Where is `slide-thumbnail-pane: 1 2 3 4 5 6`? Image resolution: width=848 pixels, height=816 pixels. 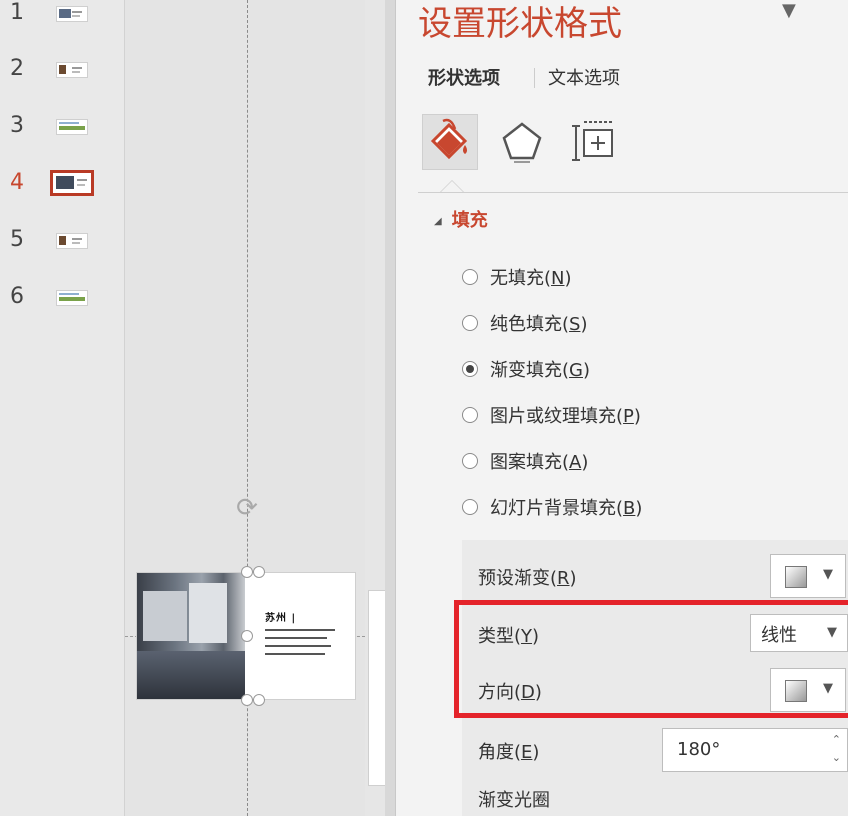
slide-thumbnail-pane: 1 2 3 4 5 6 is located at coordinates (62, 408).